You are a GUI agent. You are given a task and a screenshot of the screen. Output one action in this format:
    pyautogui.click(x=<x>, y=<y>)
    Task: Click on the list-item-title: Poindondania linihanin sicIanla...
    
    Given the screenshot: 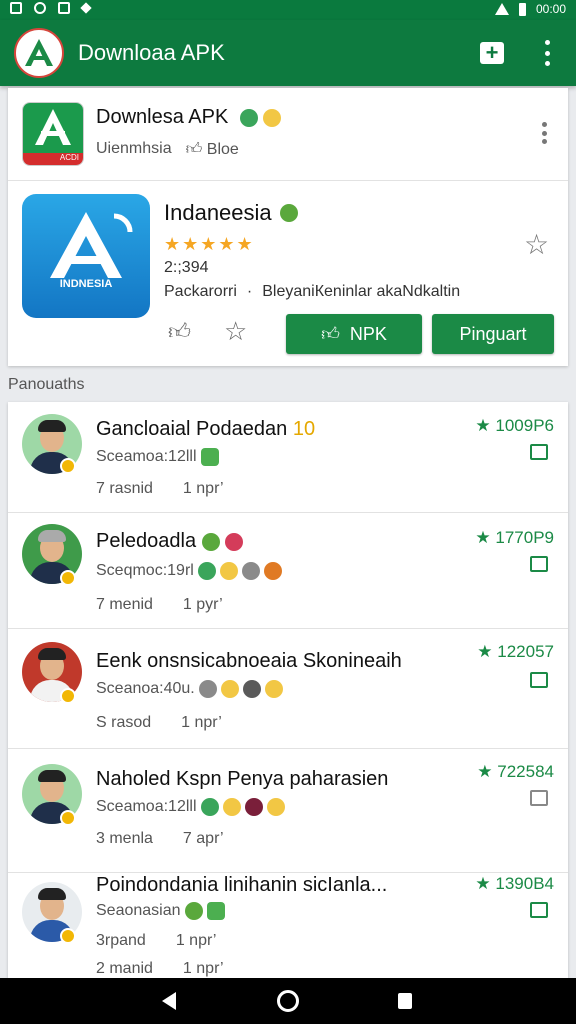 What is the action you would take?
    pyautogui.click(x=242, y=885)
    